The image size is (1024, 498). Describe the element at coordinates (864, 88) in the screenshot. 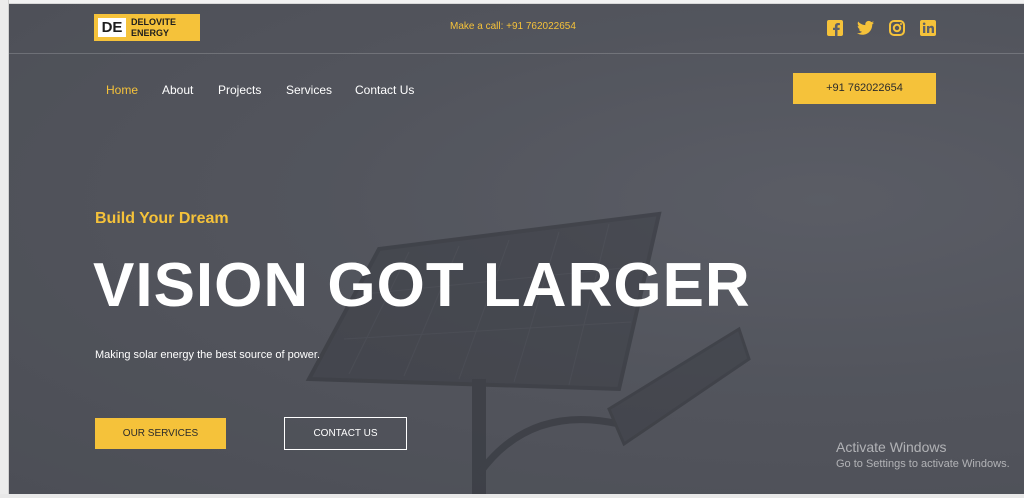

I see `phone-button: +91 762022654` at that location.